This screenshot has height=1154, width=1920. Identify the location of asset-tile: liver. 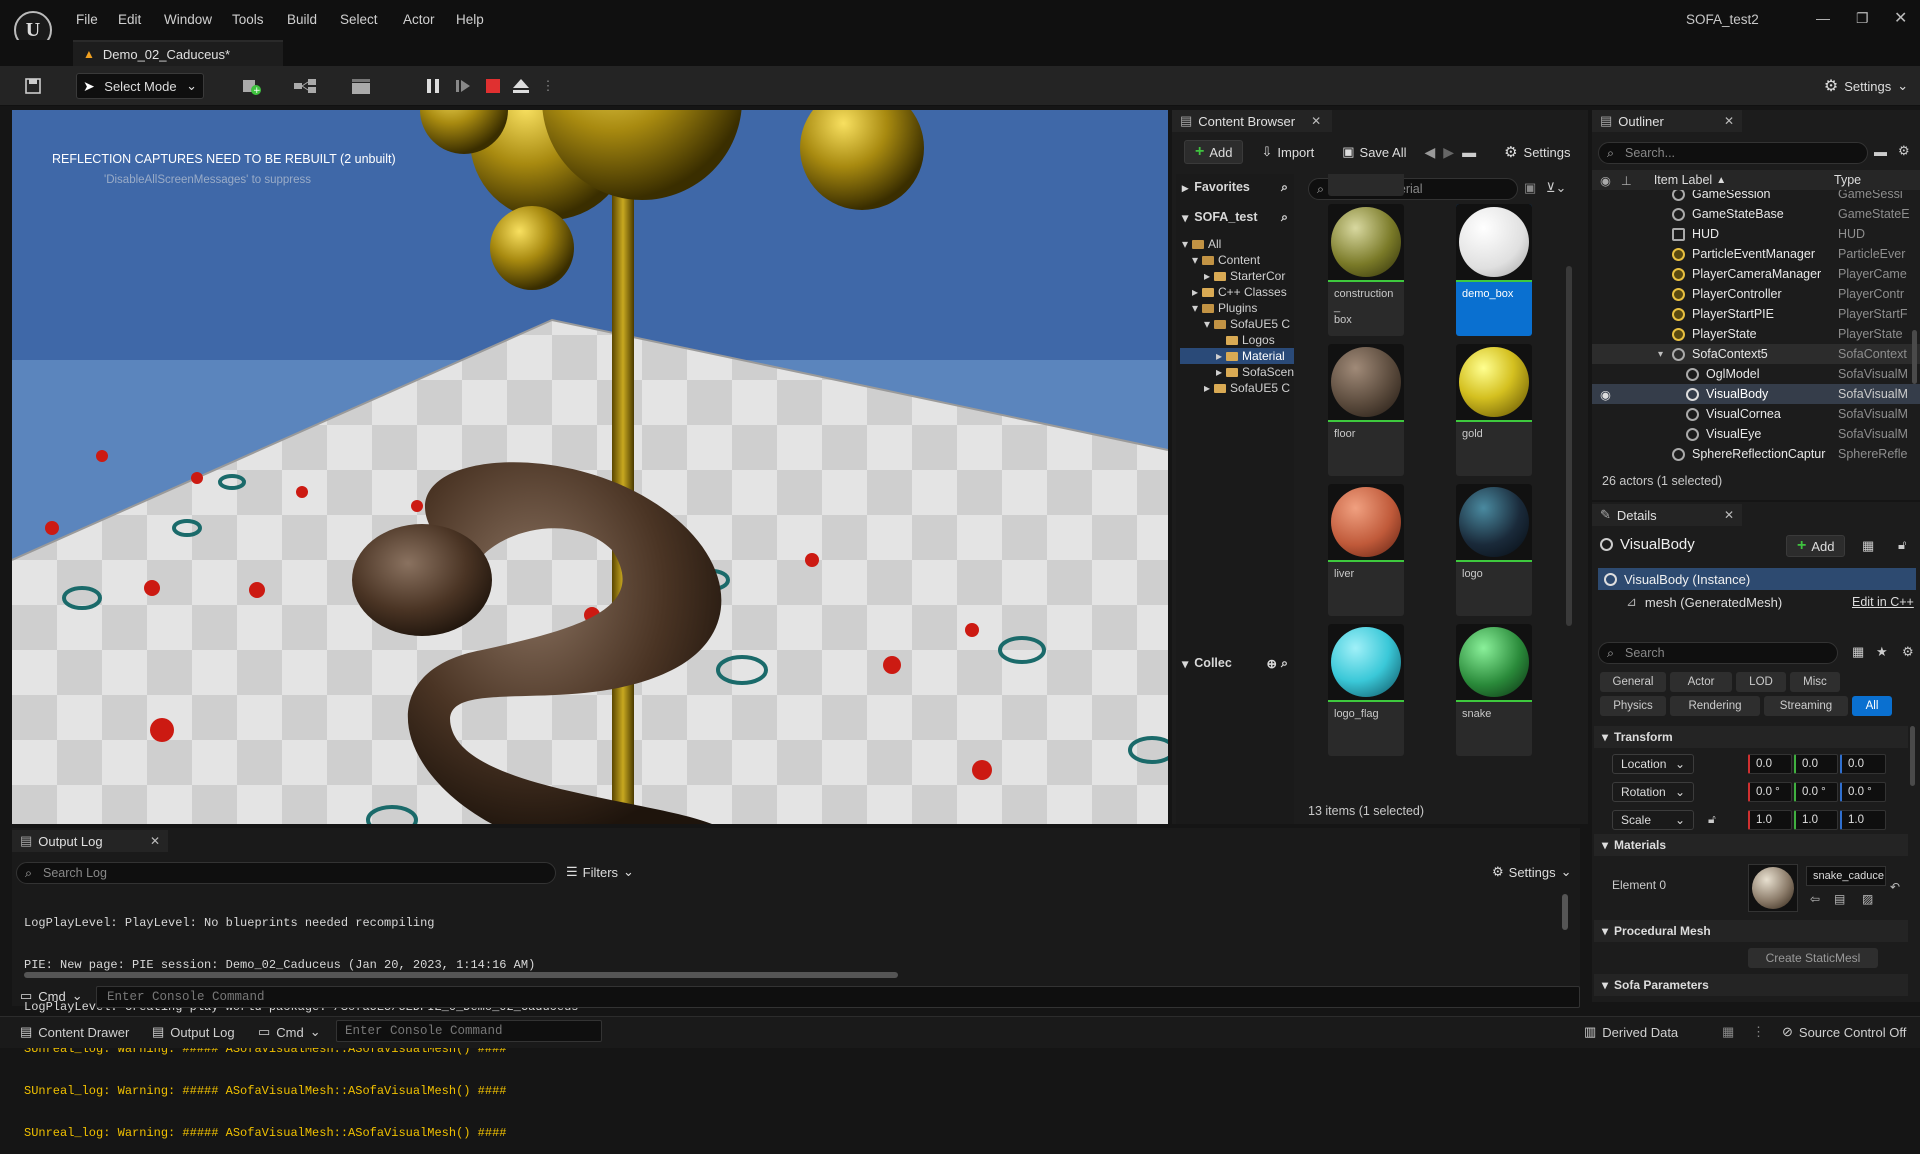
(1366, 550).